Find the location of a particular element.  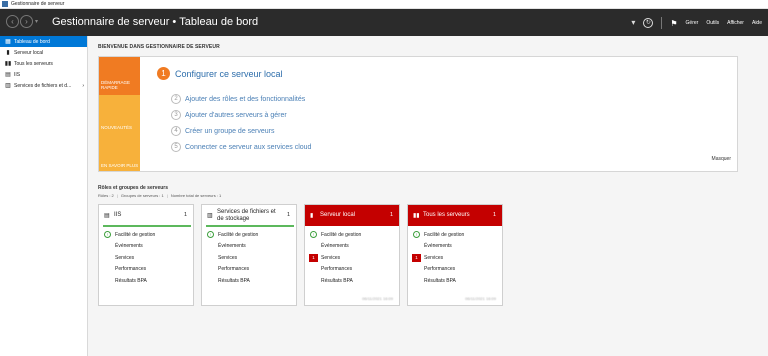

tile-name: Serveur local is located at coordinates (338, 215).